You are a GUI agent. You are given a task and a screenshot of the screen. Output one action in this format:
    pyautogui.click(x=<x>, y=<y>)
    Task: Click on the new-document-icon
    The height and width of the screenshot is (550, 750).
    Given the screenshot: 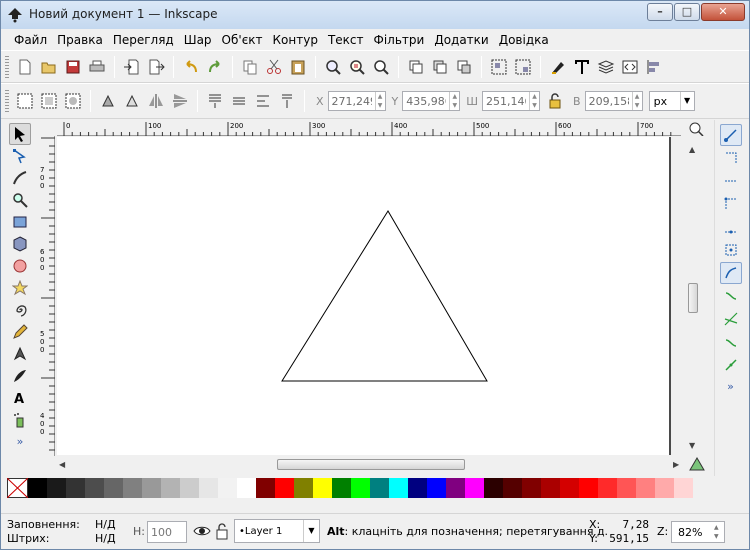 What is the action you would take?
    pyautogui.click(x=25, y=67)
    